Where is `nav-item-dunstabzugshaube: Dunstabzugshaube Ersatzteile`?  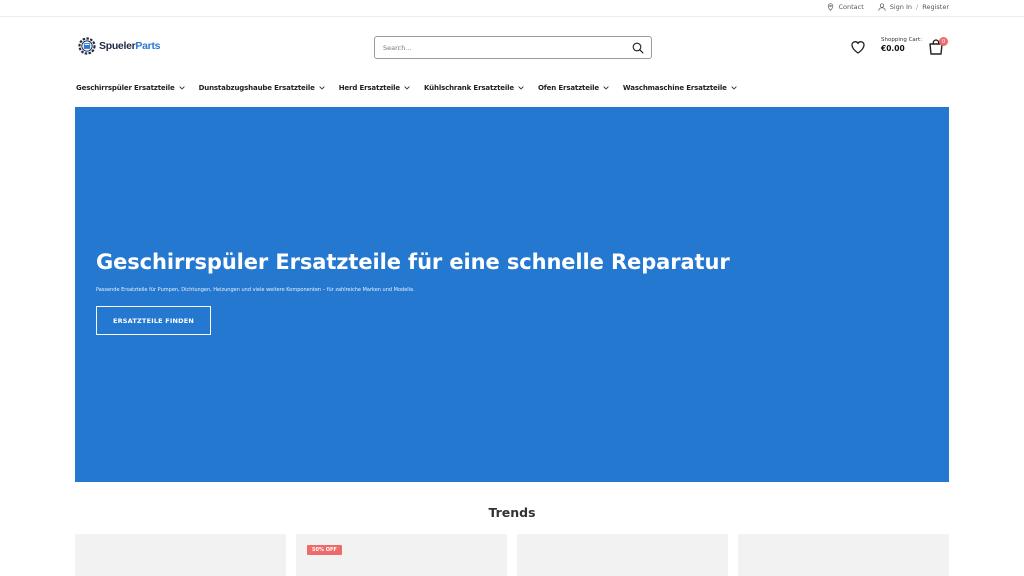
nav-item-dunstabzugshaube: Dunstabzugshaube Ersatzteile is located at coordinates (262, 88).